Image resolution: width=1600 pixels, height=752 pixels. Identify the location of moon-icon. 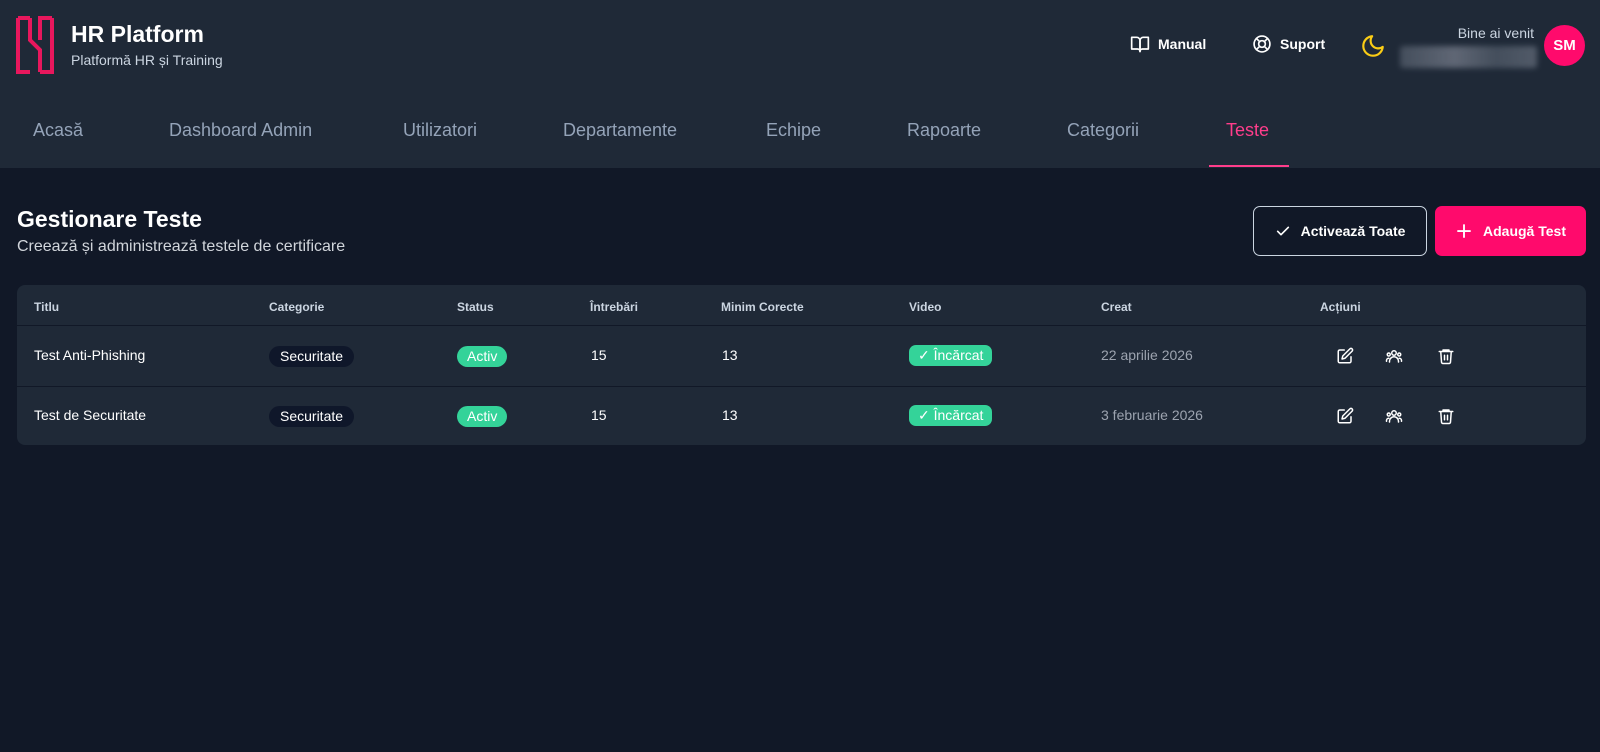
(1373, 46).